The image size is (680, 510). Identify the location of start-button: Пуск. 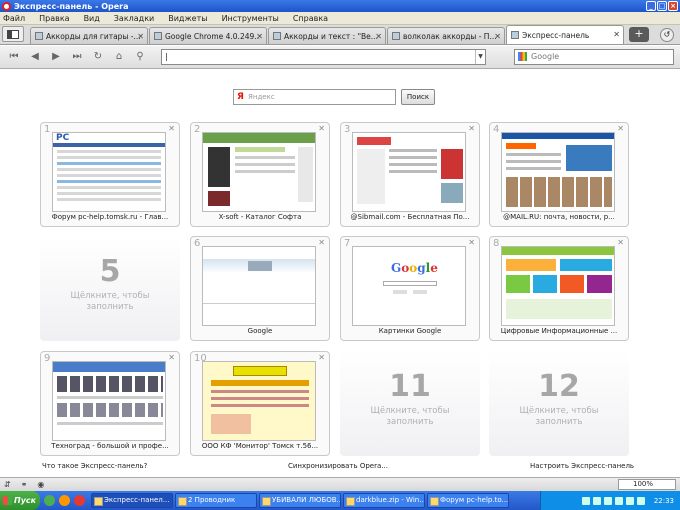
(20, 500).